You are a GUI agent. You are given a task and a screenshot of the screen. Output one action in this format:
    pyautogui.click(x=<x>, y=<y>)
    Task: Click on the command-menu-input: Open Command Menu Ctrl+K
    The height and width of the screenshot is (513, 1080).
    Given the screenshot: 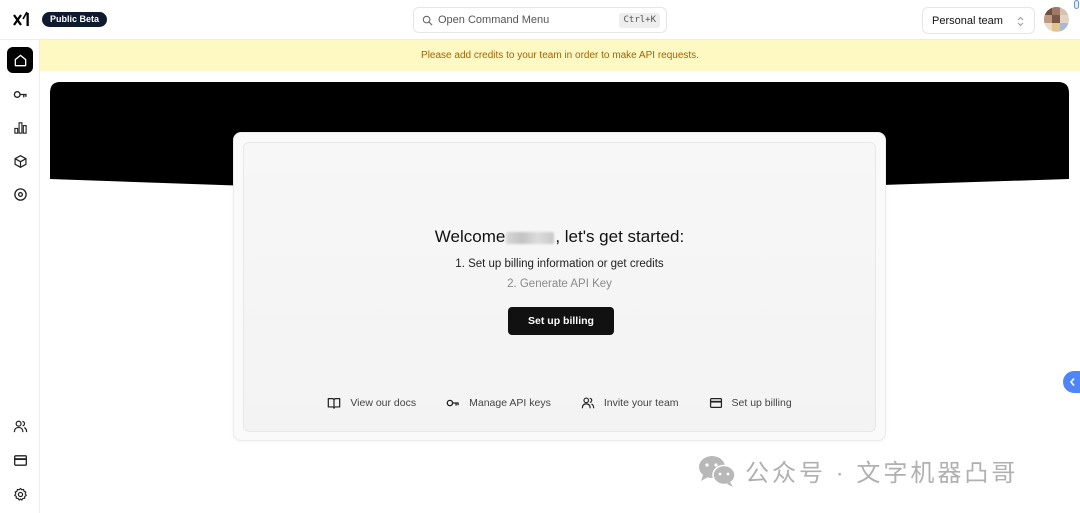 What is the action you would take?
    pyautogui.click(x=540, y=20)
    